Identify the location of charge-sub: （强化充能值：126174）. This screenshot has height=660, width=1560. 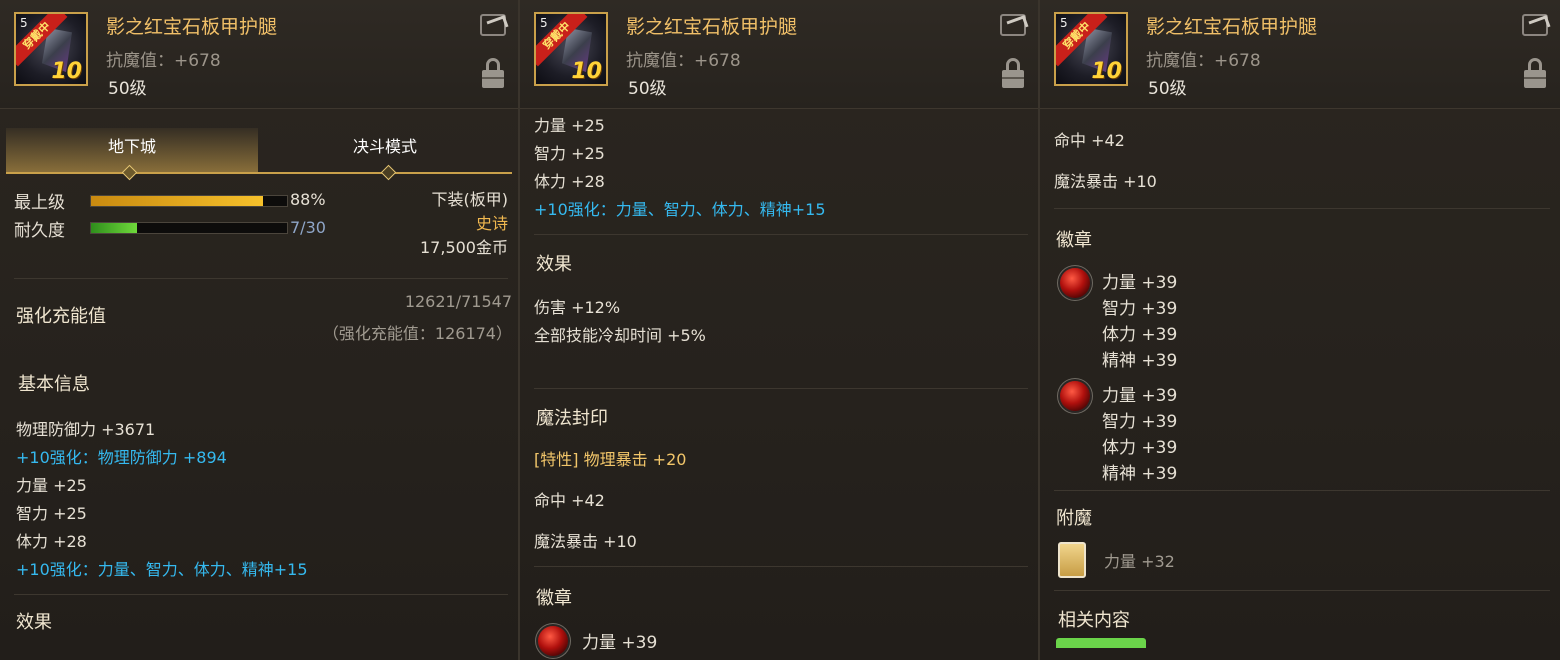
(417, 333).